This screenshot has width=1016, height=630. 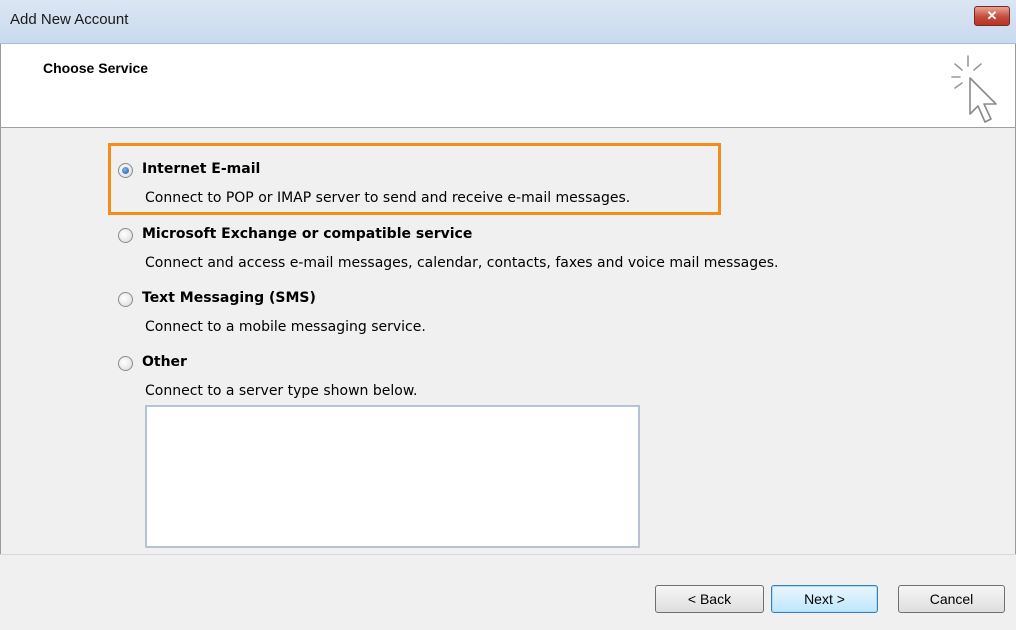 I want to click on back-button: < Back, so click(x=709, y=599).